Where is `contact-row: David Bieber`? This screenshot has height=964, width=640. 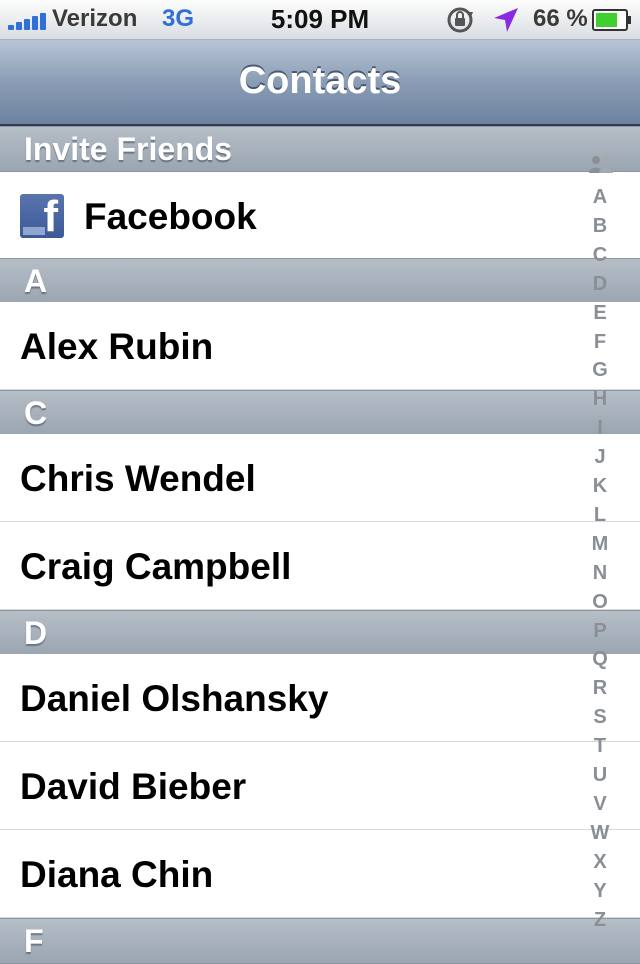
contact-row: David Bieber is located at coordinates (320, 786).